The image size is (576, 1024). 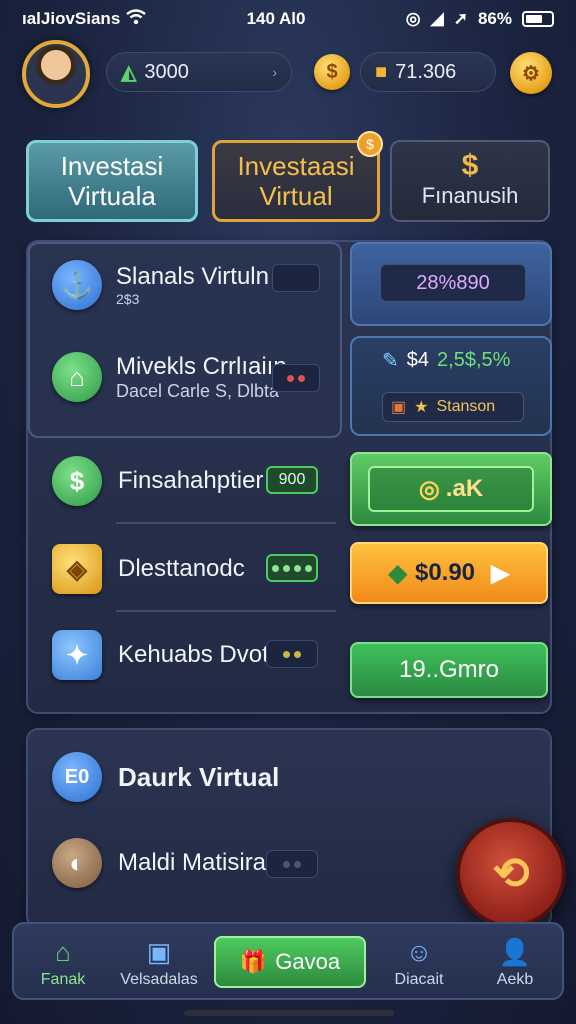 I want to click on section-title: Daurk Virtual, so click(x=199, y=776).